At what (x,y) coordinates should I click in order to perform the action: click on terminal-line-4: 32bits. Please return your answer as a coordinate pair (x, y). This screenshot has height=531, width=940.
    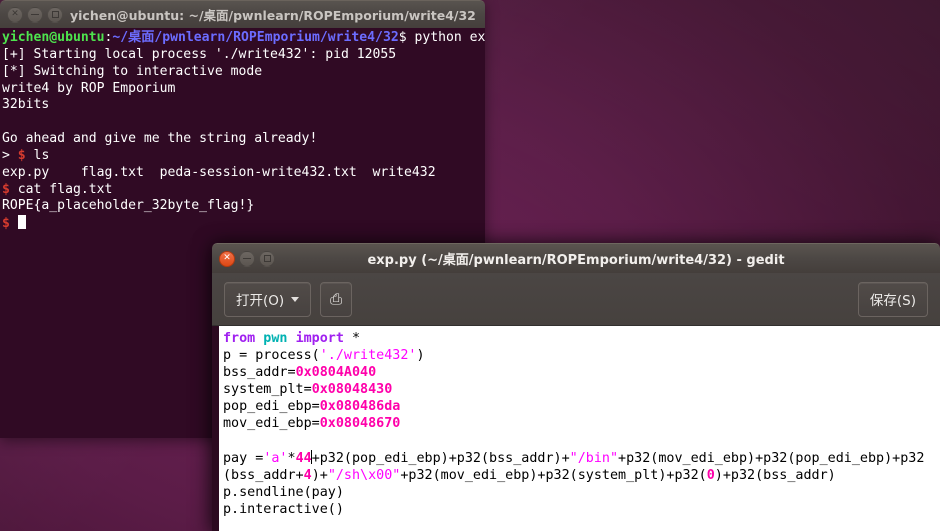
    Looking at the image, I should click on (26, 105).